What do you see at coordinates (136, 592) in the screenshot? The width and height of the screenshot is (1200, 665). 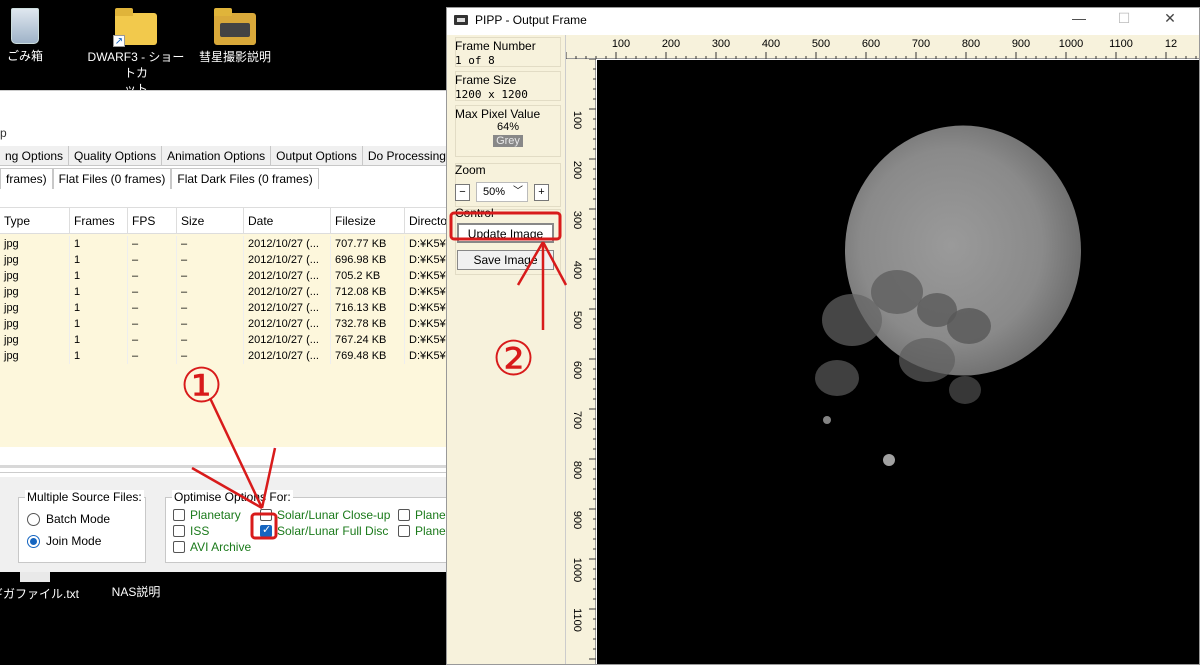 I see `desktop-icon-nas-guide: NAS説明` at bounding box center [136, 592].